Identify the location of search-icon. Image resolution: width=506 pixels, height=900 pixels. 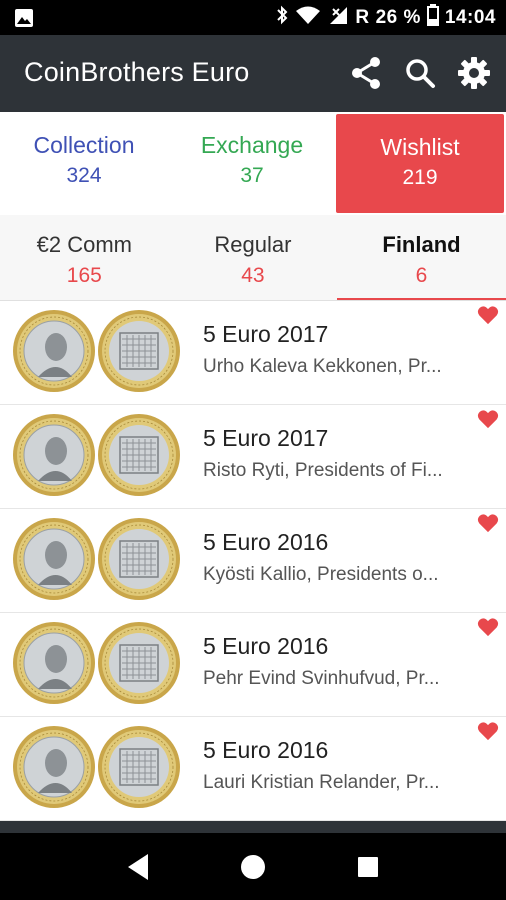
(420, 73).